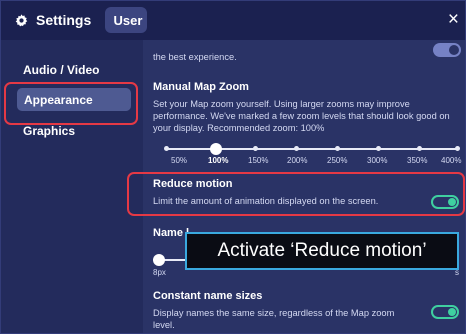 This screenshot has width=466, height=334. I want to click on previous-setting-fragment: the best experience., so click(305, 53).